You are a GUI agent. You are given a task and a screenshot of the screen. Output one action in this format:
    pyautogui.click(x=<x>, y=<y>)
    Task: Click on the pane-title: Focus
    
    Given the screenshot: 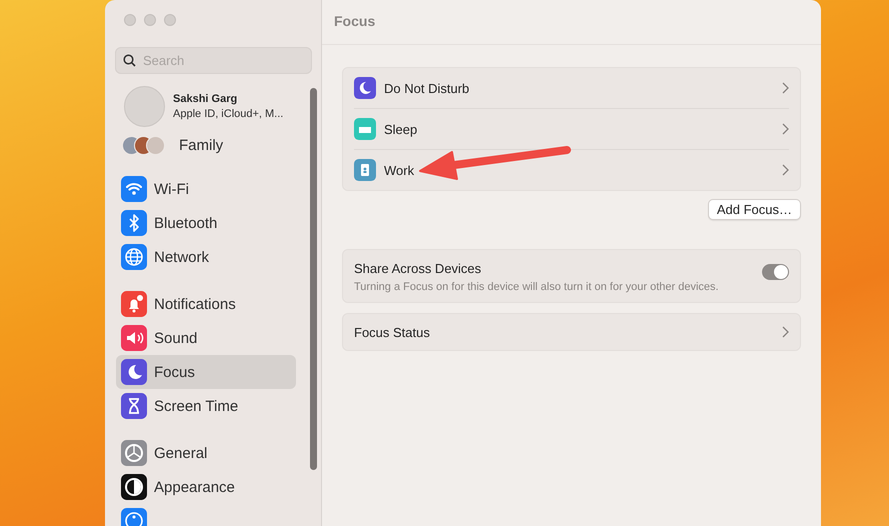 What is the action you would take?
    pyautogui.click(x=571, y=22)
    